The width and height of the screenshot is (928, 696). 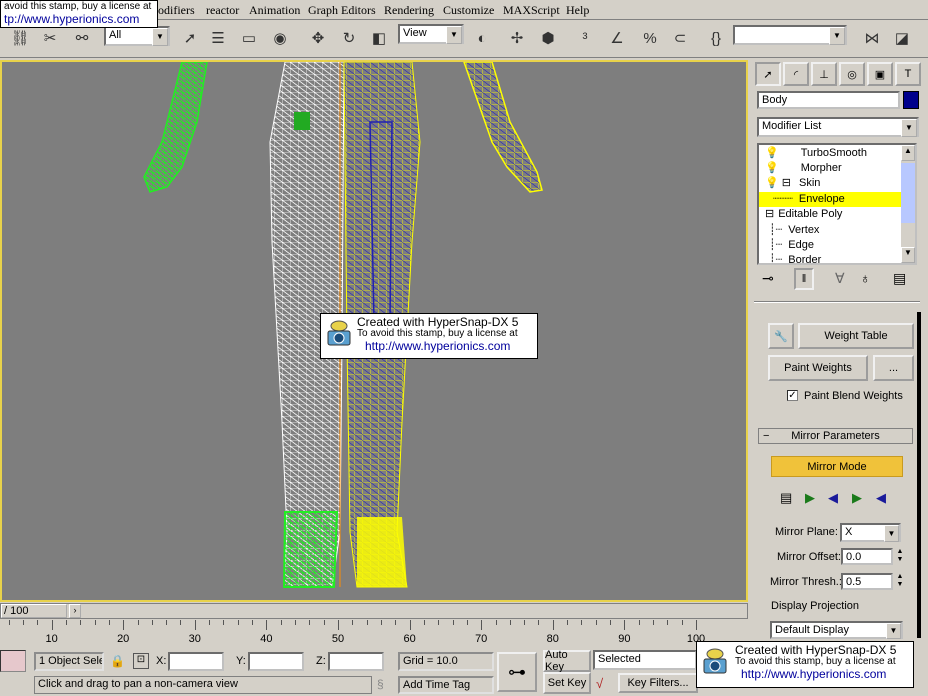 I want to click on stack-item-envelope: ┈┈┈ Envelope, so click(x=837, y=199).